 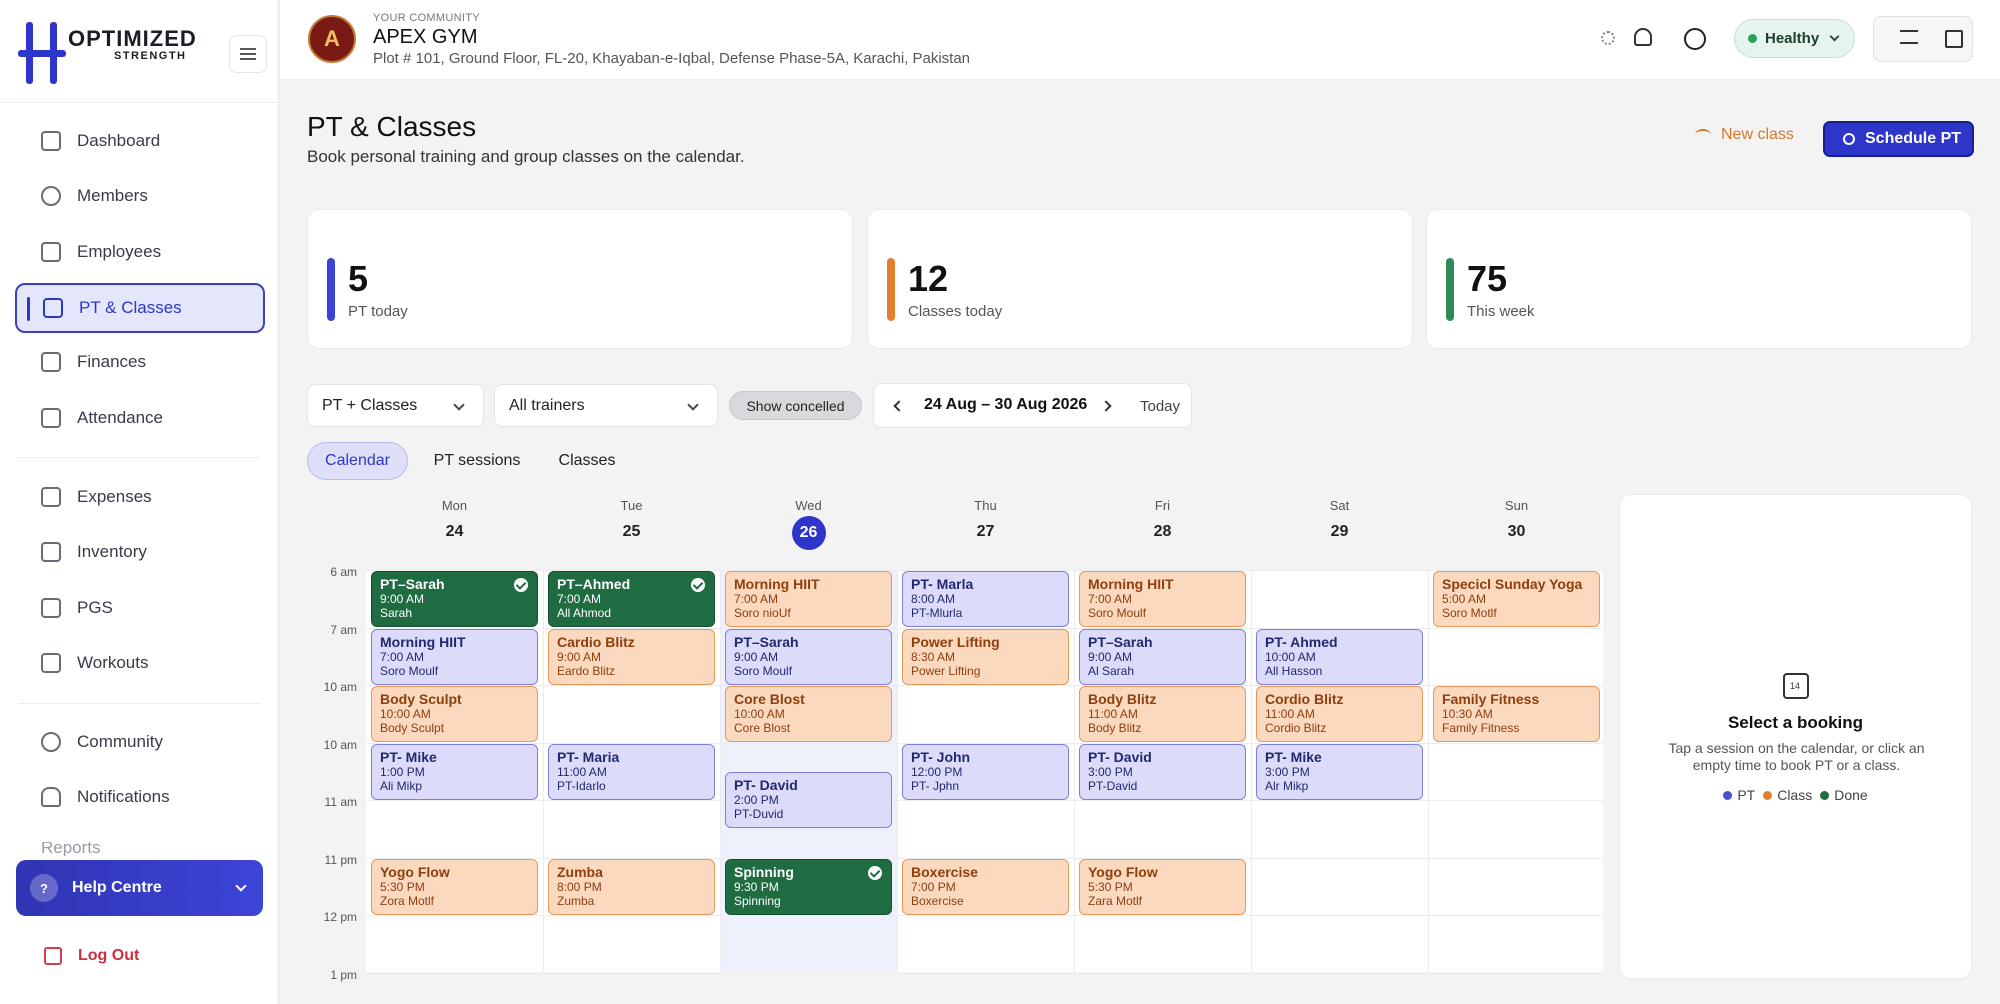 I want to click on sidebar-item-reports: Reports, so click(x=141, y=849).